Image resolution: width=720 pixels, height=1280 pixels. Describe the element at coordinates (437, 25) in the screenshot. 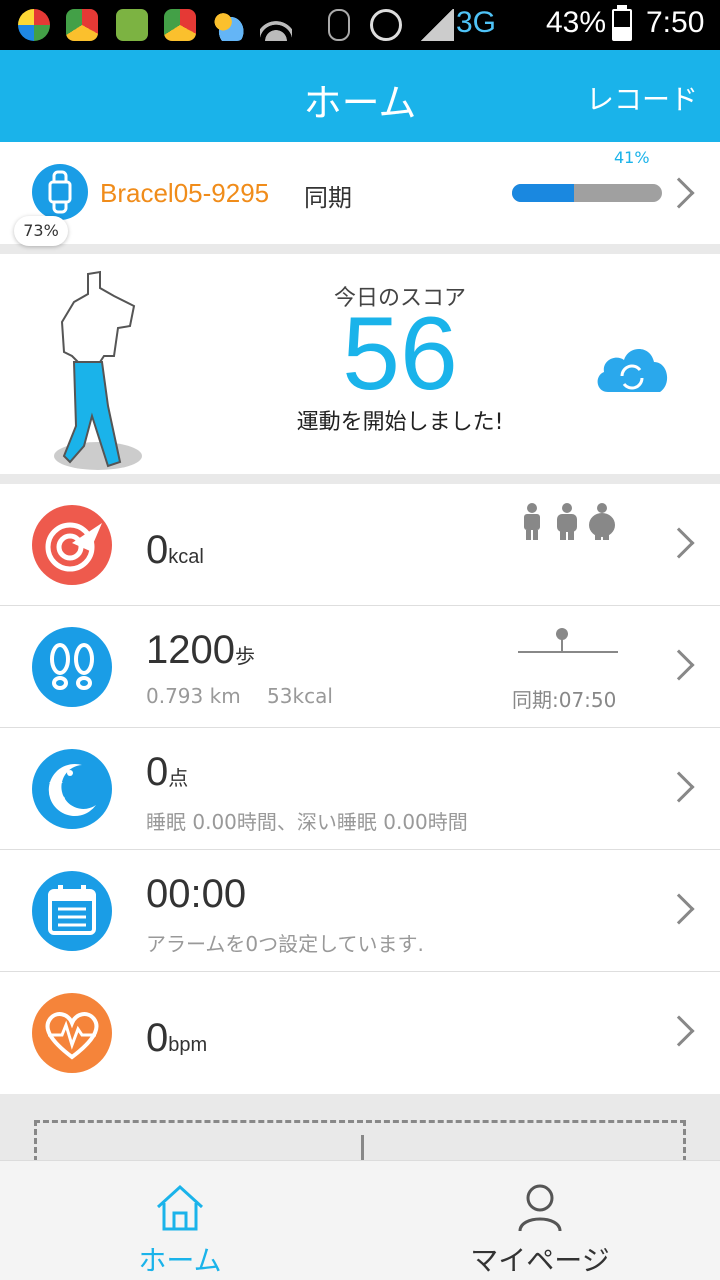

I see `signal-icon` at that location.